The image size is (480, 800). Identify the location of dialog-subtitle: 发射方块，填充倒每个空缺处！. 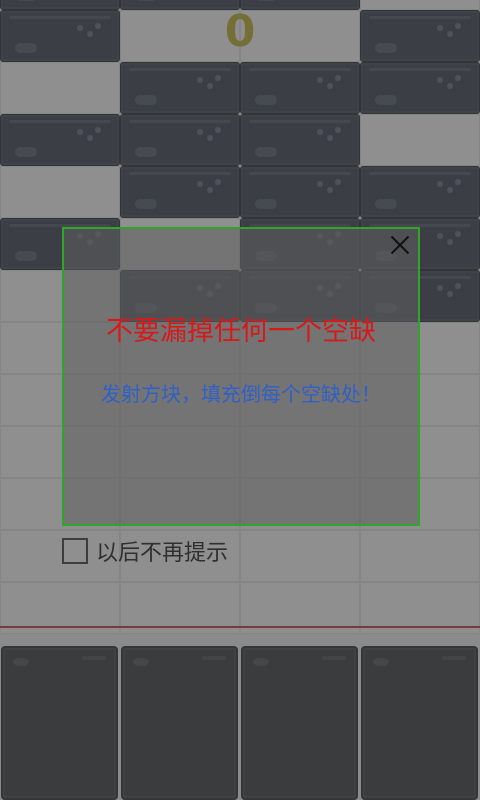
(241, 394).